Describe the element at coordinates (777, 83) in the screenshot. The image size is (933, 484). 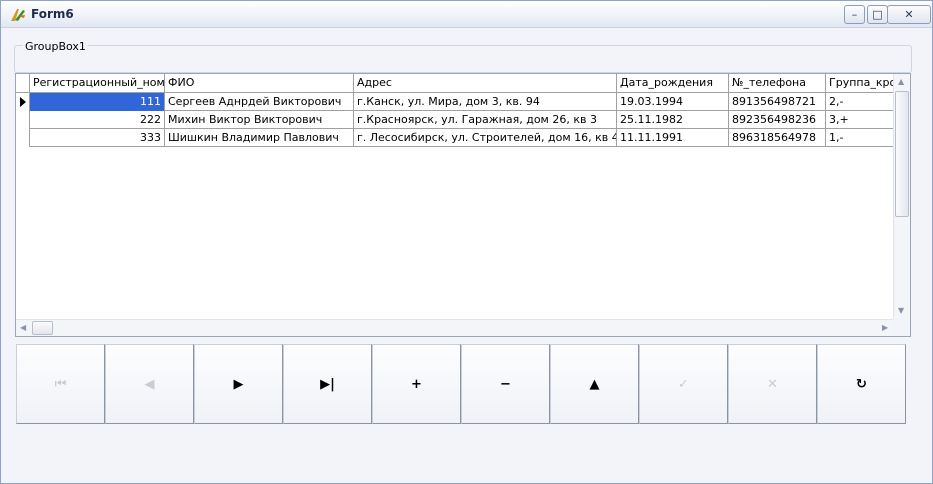
I see `column-header-phone: №_телефона` at that location.